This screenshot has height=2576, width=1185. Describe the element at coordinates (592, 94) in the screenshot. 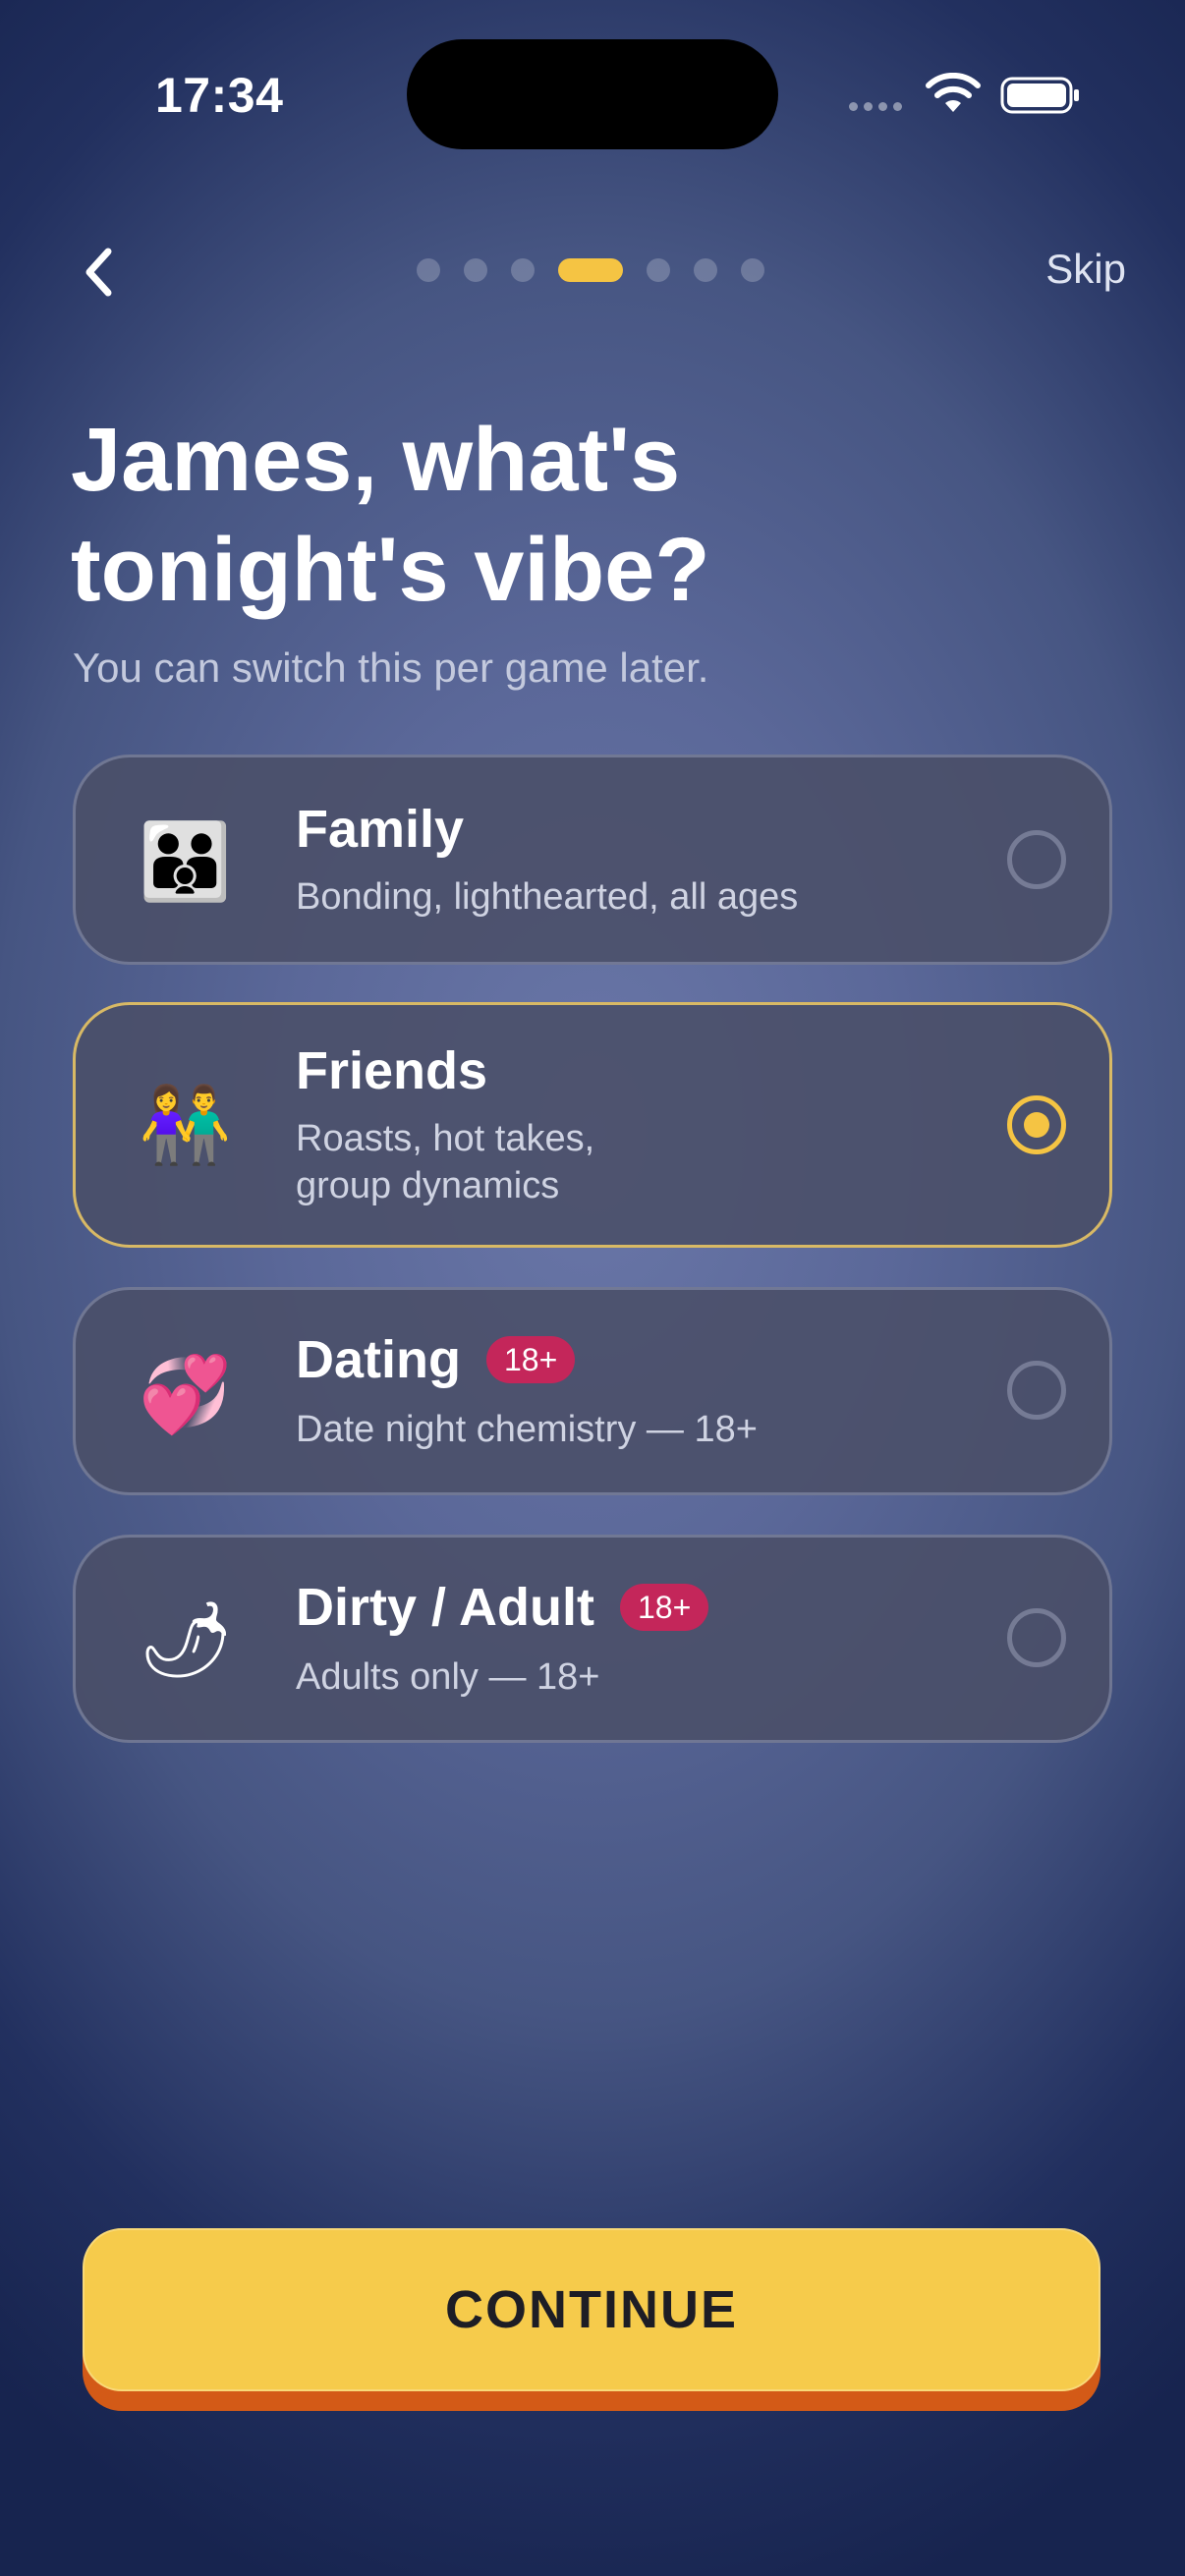

I see `dynamic-island` at that location.